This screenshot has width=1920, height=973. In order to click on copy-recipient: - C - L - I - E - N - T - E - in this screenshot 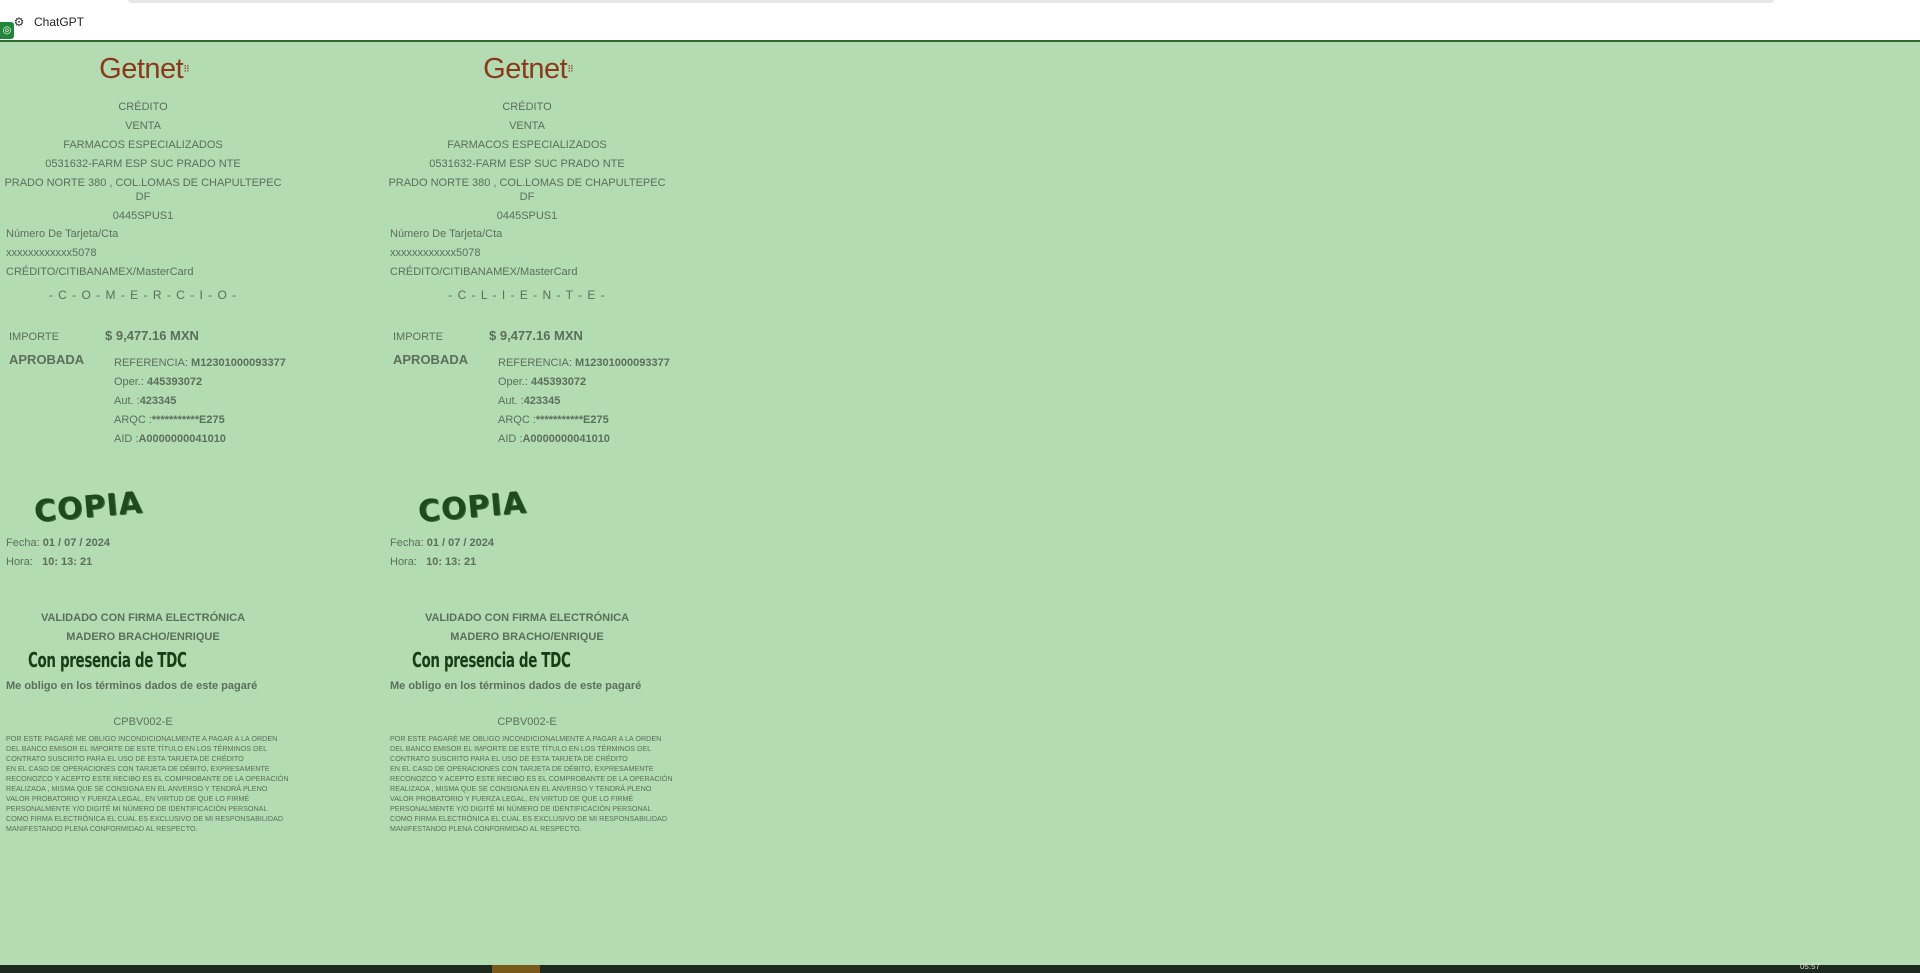, I will do `click(527, 295)`.